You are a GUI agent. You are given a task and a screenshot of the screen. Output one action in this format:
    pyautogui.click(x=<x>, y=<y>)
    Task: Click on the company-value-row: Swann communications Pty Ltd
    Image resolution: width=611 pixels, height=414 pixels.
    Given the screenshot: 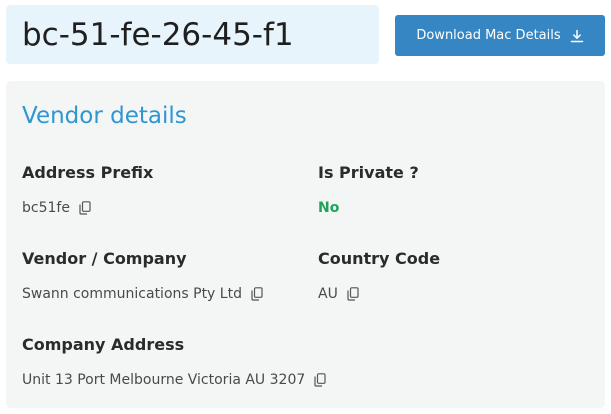 What is the action you would take?
    pyautogui.click(x=142, y=294)
    